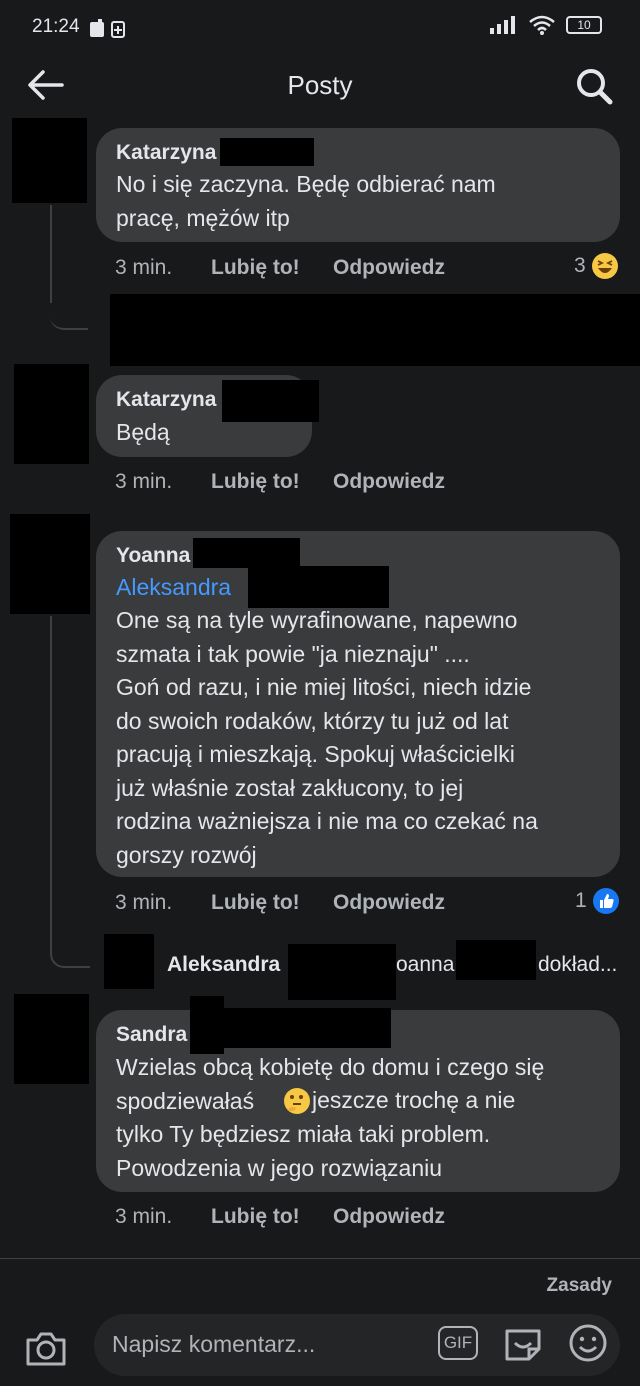 The width and height of the screenshot is (640, 1386). I want to click on like-icon, so click(605, 901).